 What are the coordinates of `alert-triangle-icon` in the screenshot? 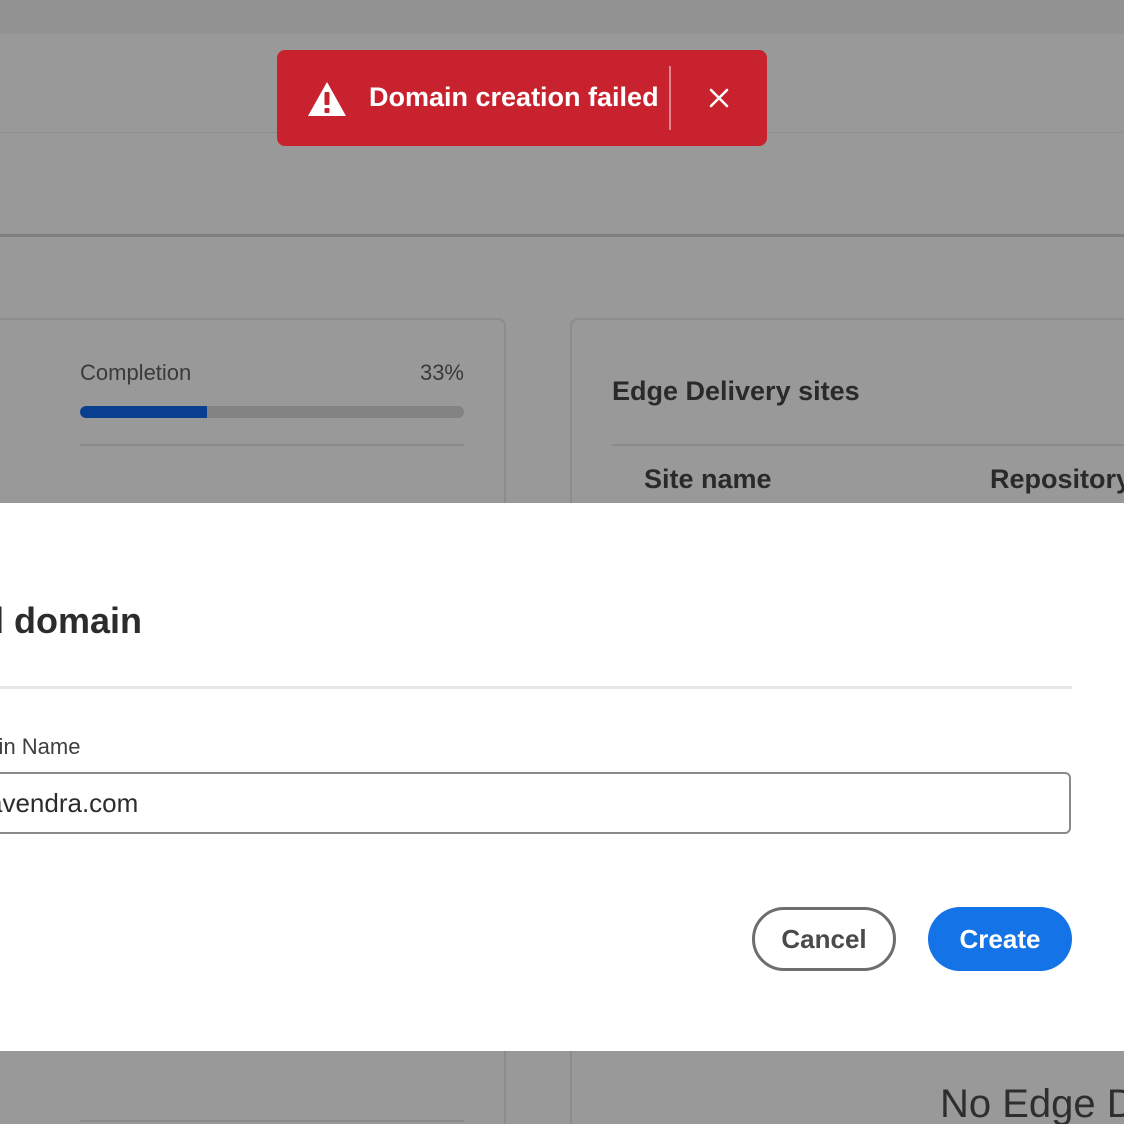 It's located at (327, 99).